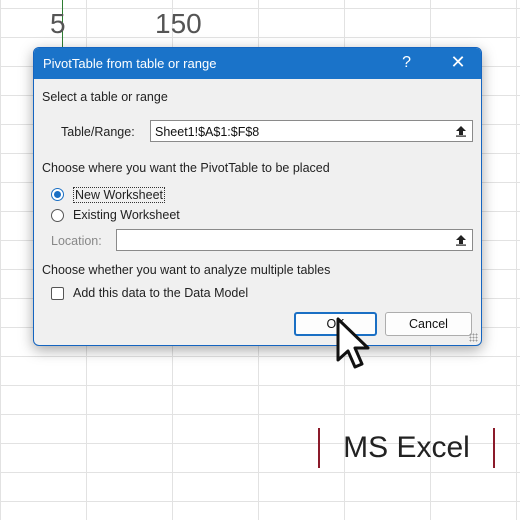  I want to click on radio-existing-worksheet, so click(57, 215).